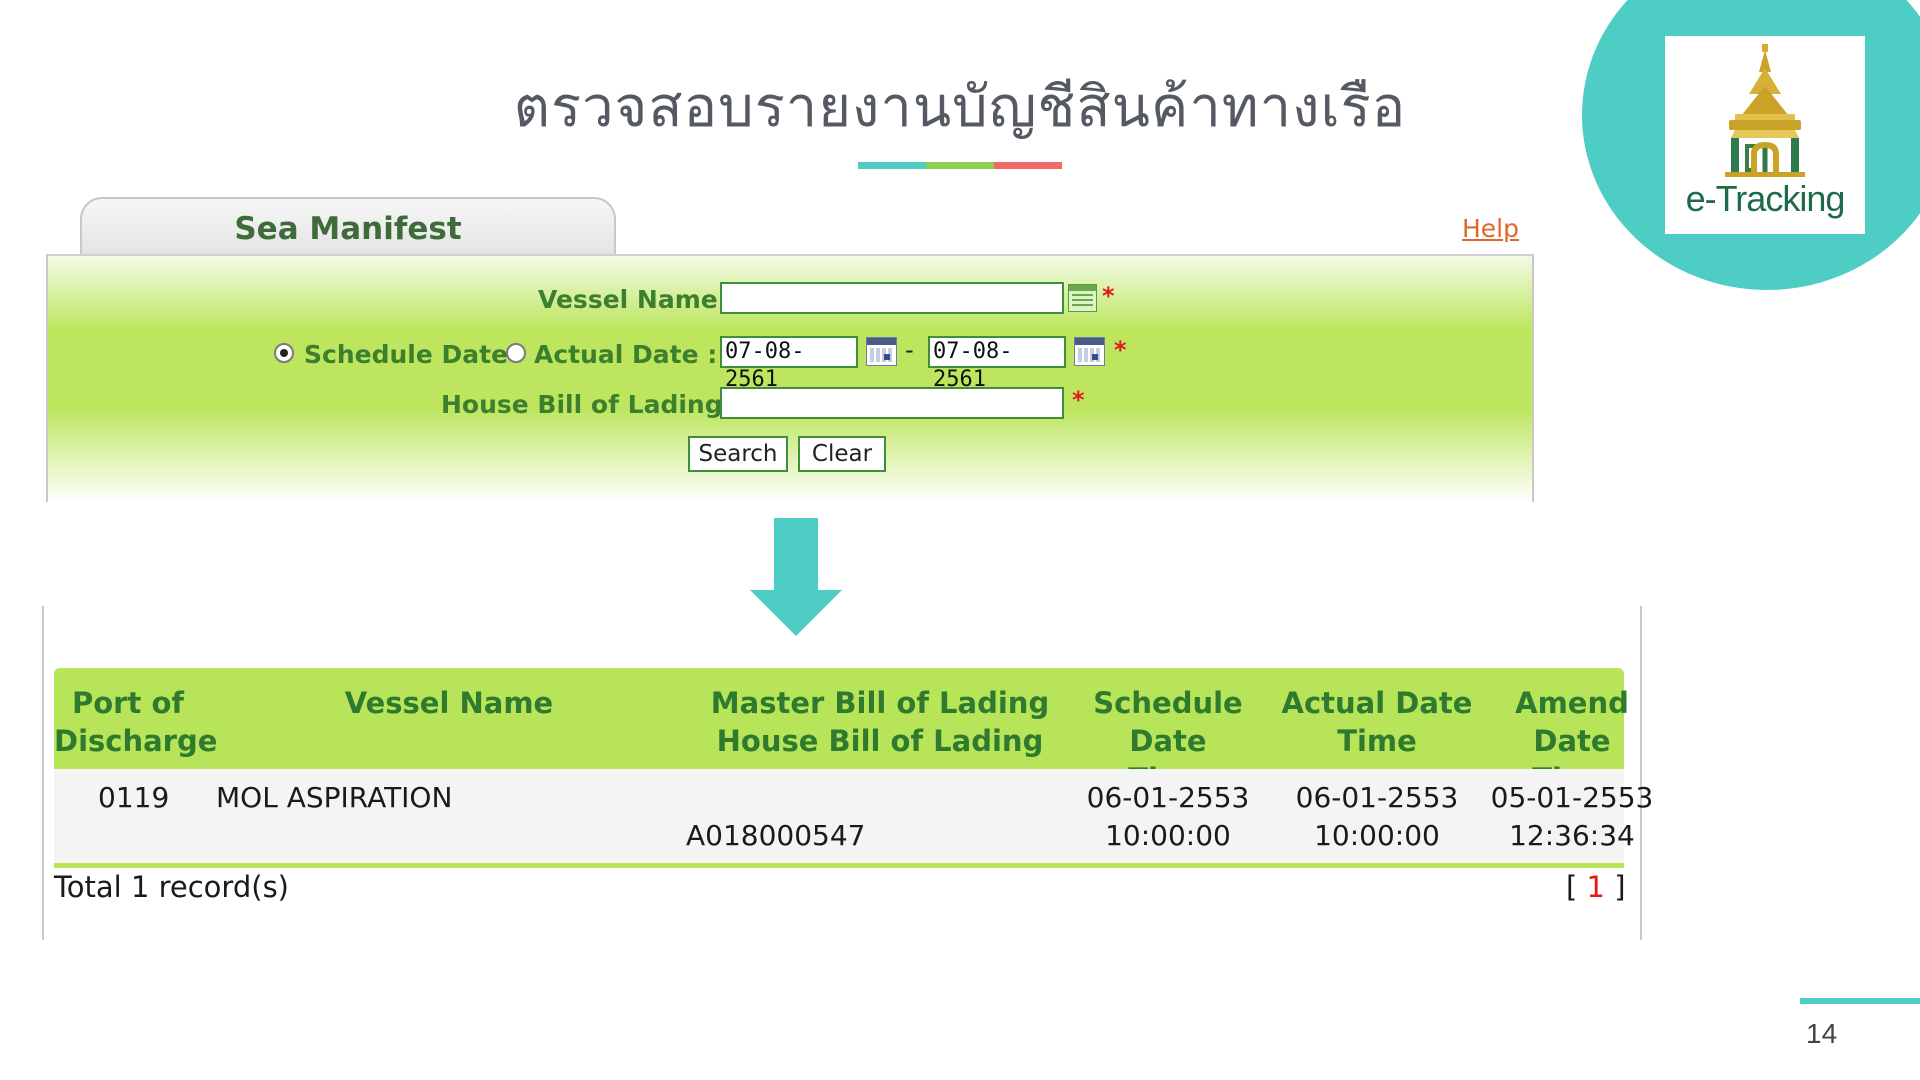  I want to click on underline-segment-green, so click(960, 165).